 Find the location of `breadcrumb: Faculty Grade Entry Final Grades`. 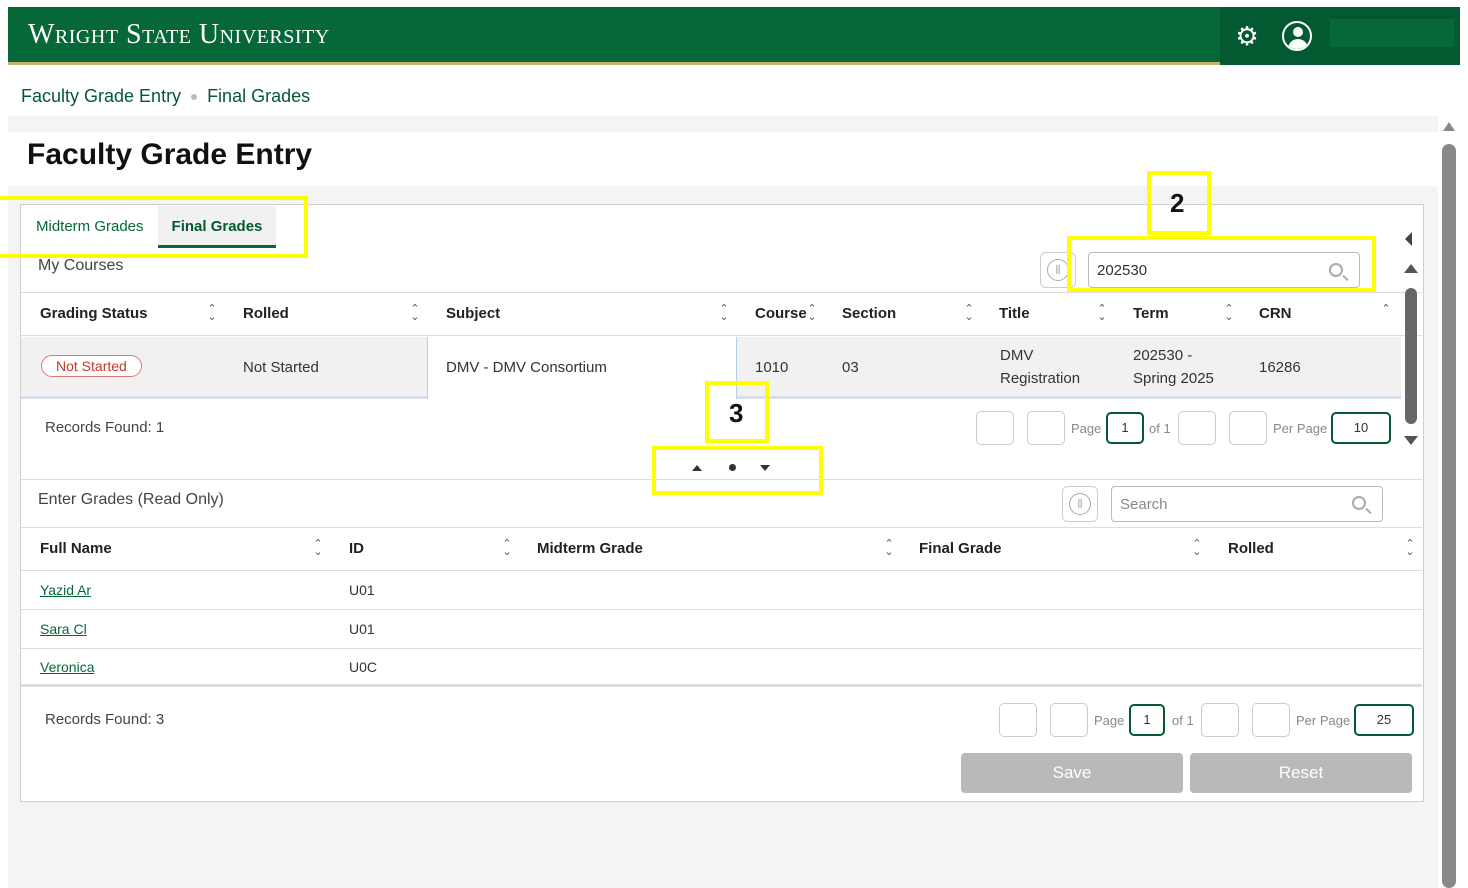

breadcrumb: Faculty Grade Entry Final Grades is located at coordinates (165, 96).